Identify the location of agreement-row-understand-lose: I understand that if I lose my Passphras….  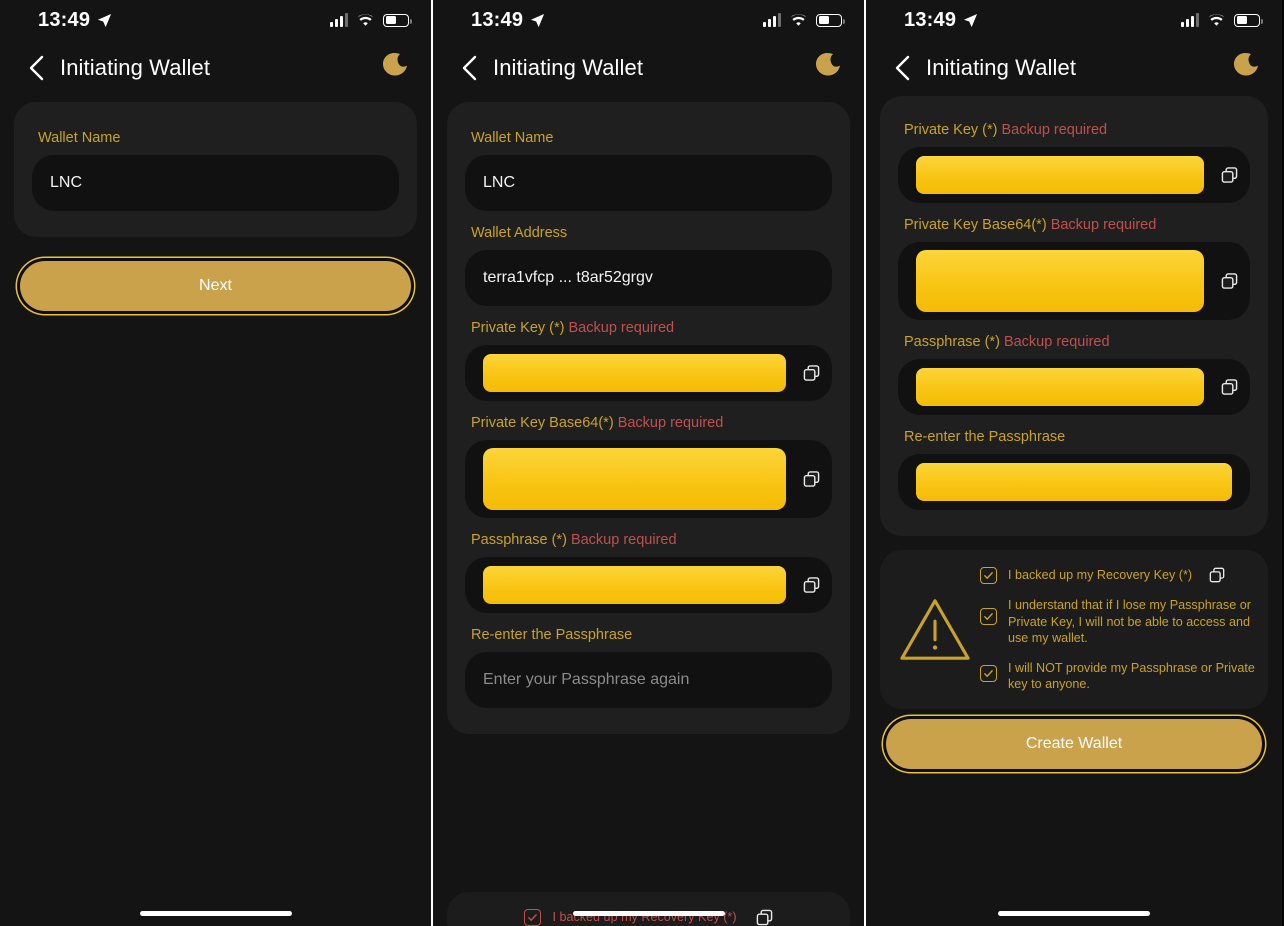
(1118, 622).